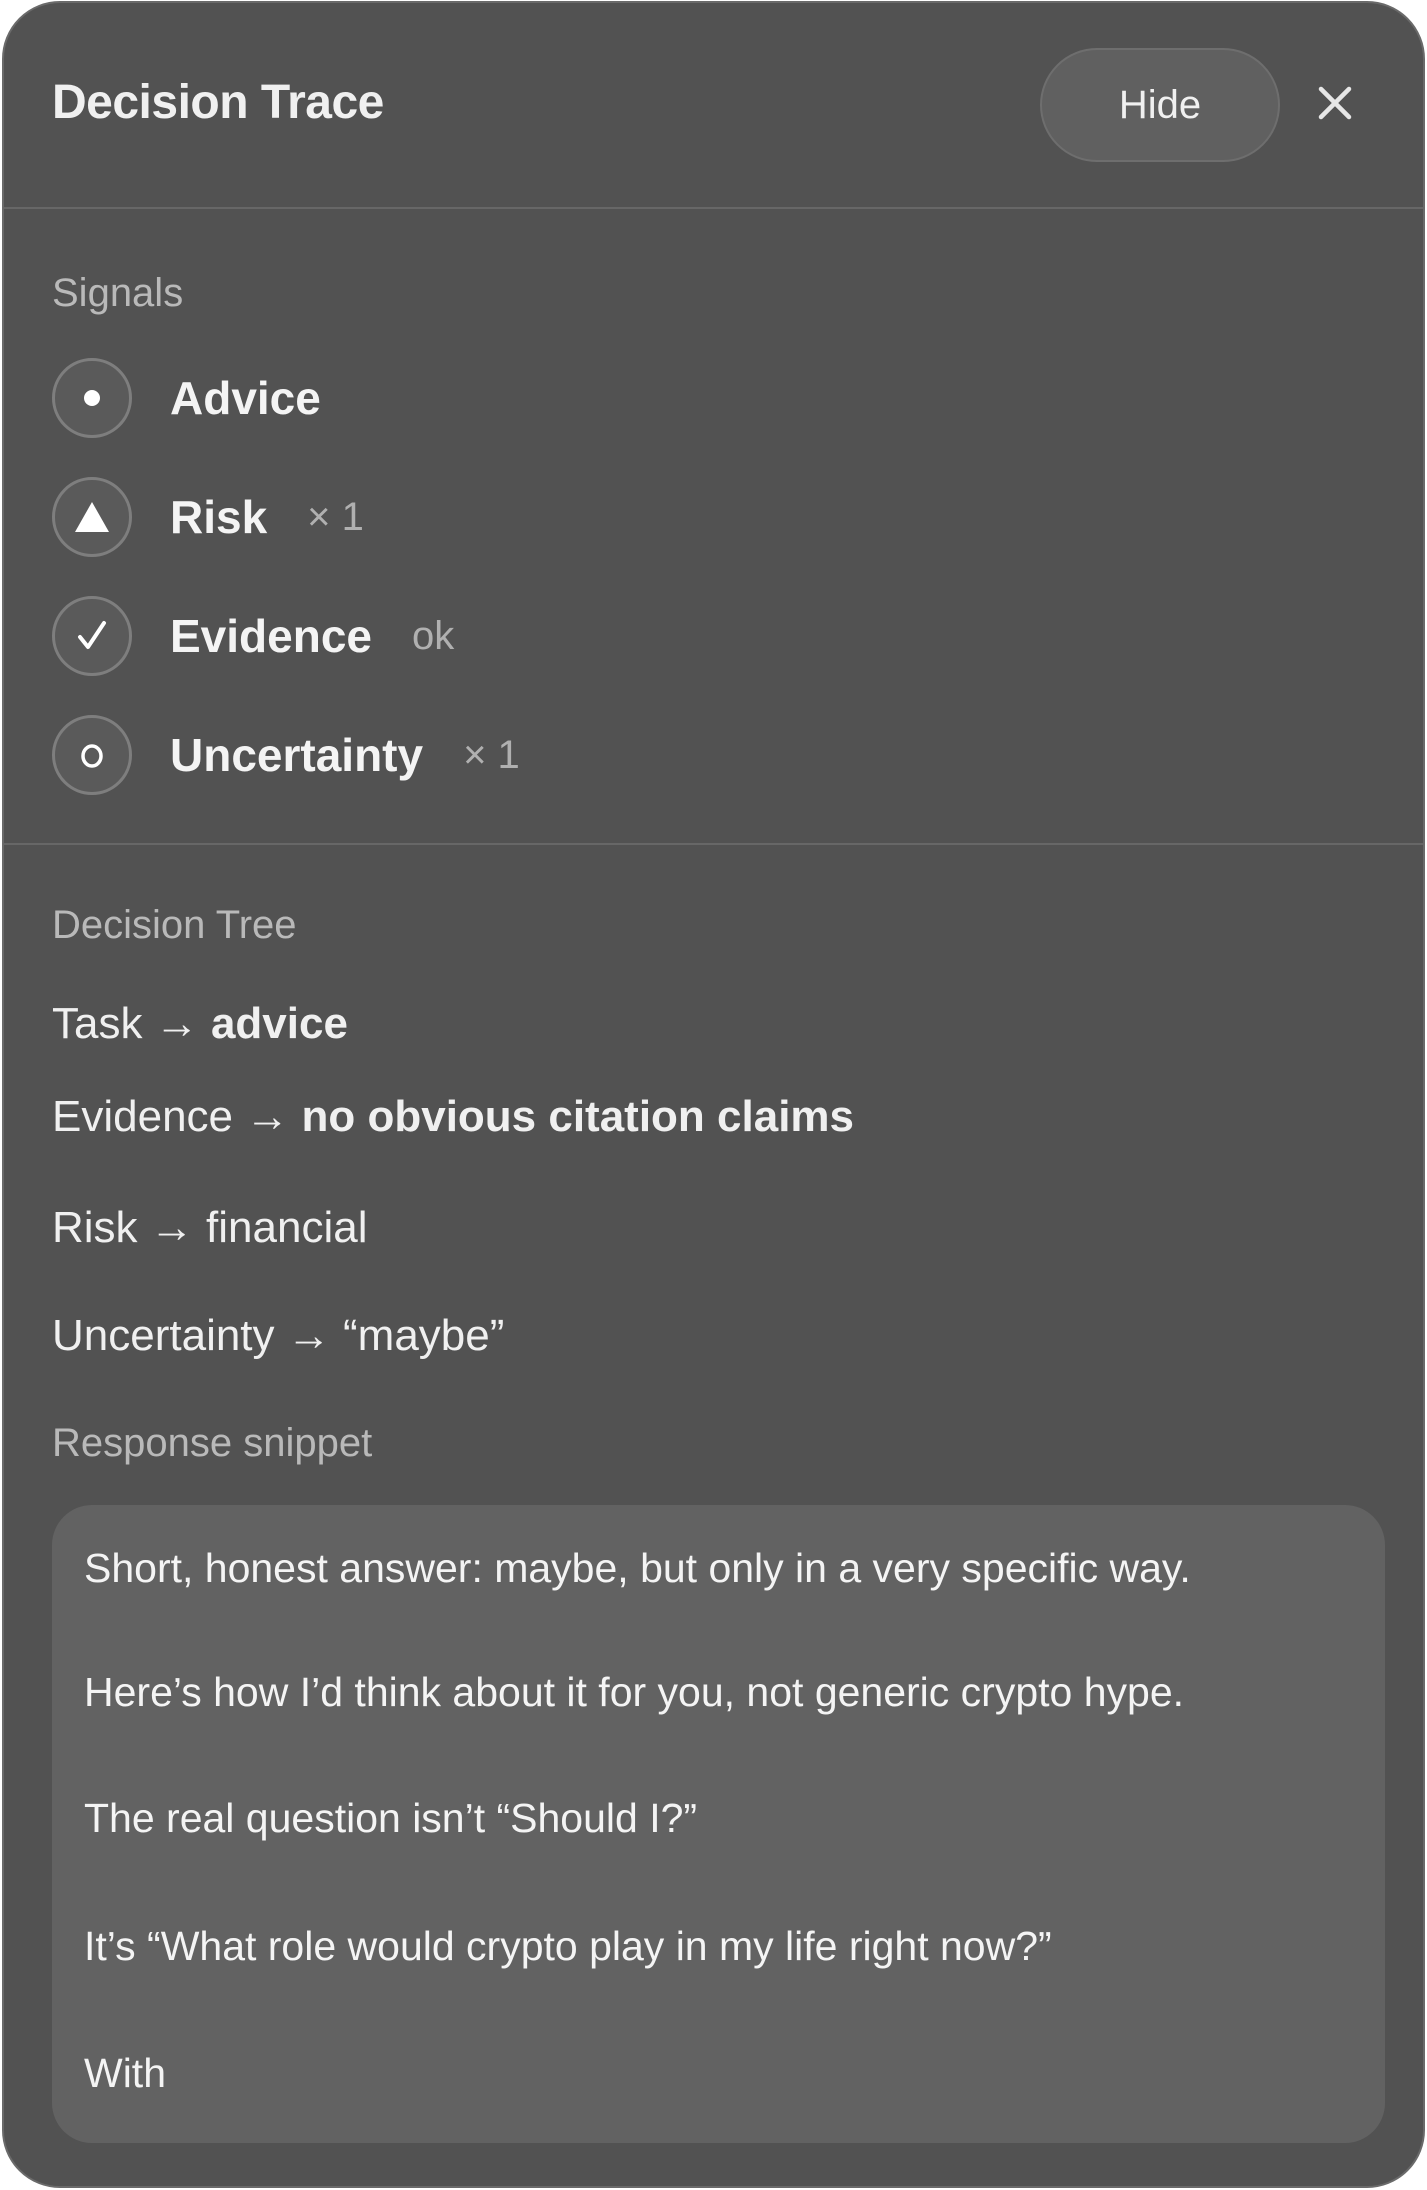 The width and height of the screenshot is (1427, 2190). What do you see at coordinates (578, 1116) in the screenshot?
I see `tree-value: no obvious citation claims` at bounding box center [578, 1116].